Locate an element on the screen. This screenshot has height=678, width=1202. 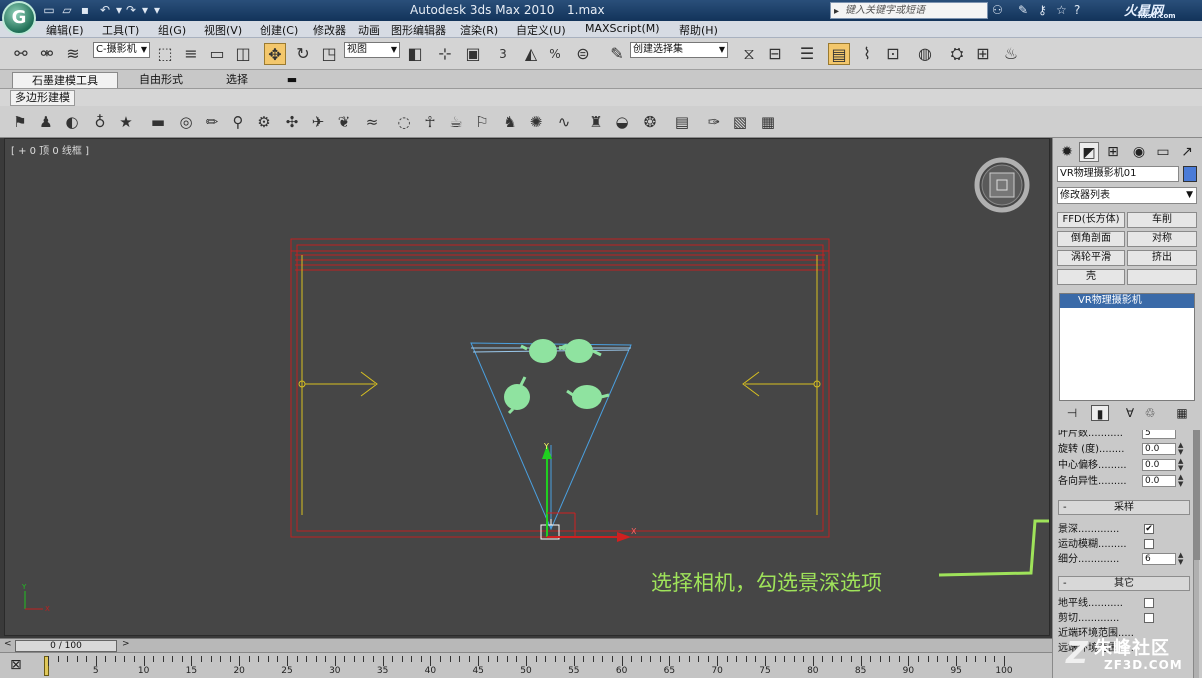
select-manipulate-icon: ⊹ is located at coordinates (445, 54).